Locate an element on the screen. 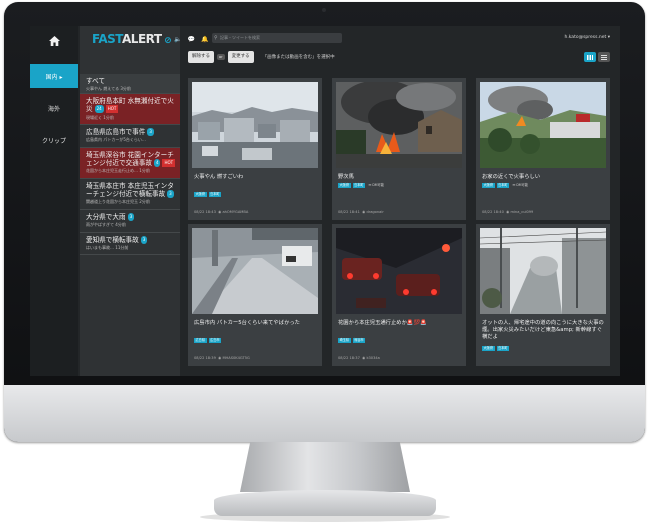 The width and height of the screenshot is (650, 528). tag: 埼玉県 is located at coordinates (344, 340).